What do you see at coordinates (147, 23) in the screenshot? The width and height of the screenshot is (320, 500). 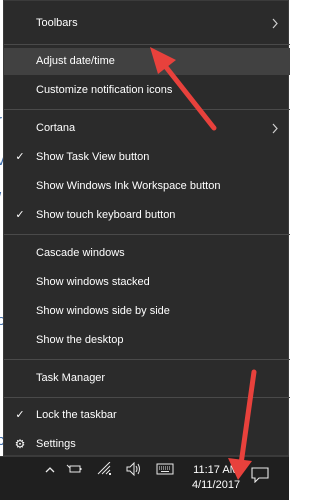 I see `menu-item-toolbars: Toolbars` at bounding box center [147, 23].